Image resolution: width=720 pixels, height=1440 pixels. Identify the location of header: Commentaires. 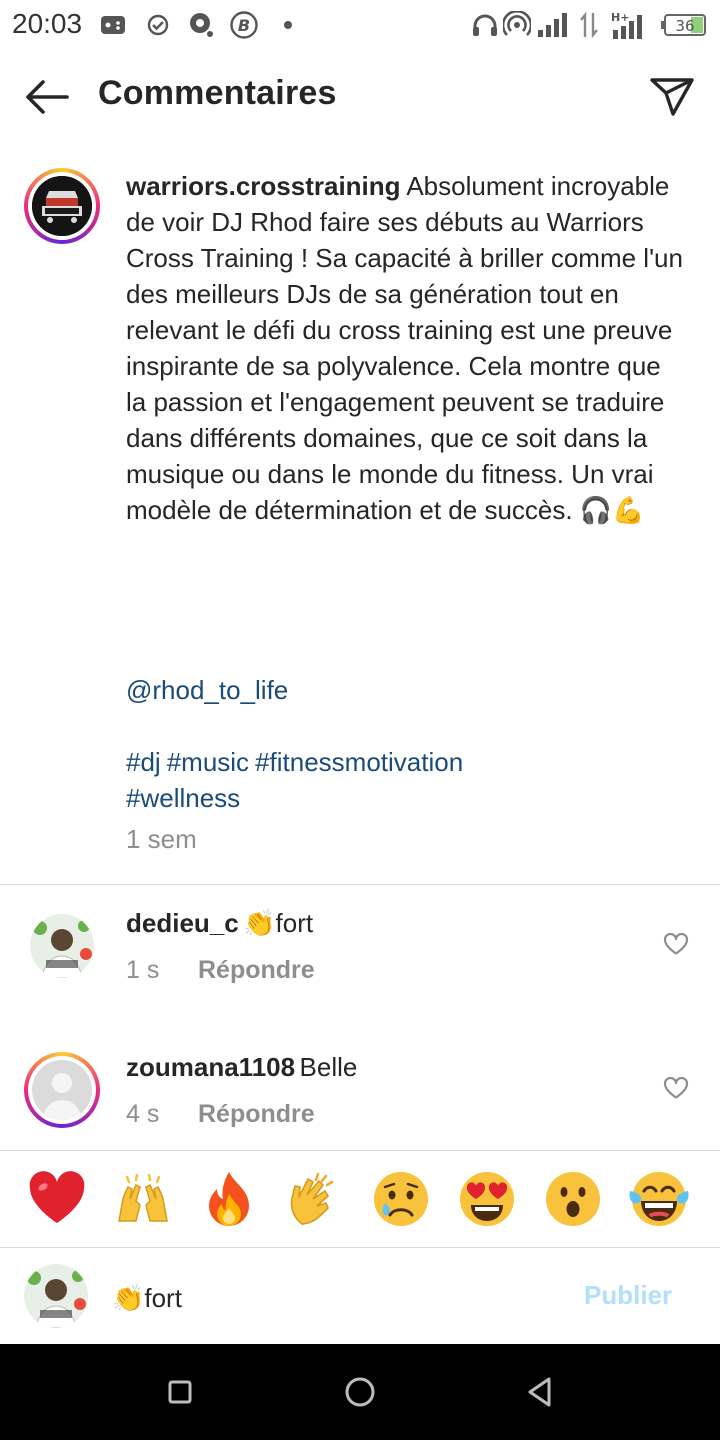
(360, 96).